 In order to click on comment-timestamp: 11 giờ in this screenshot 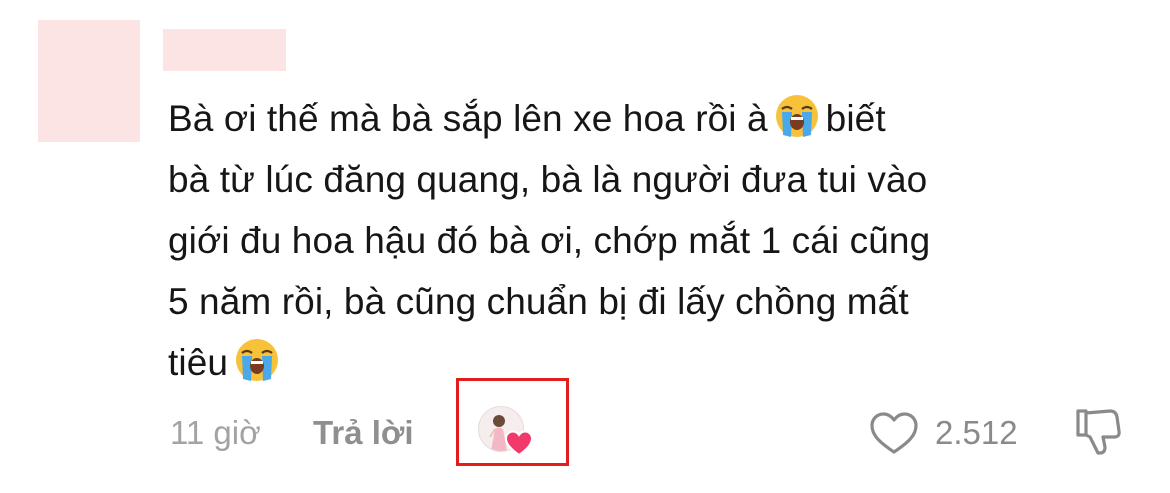, I will do `click(215, 432)`.